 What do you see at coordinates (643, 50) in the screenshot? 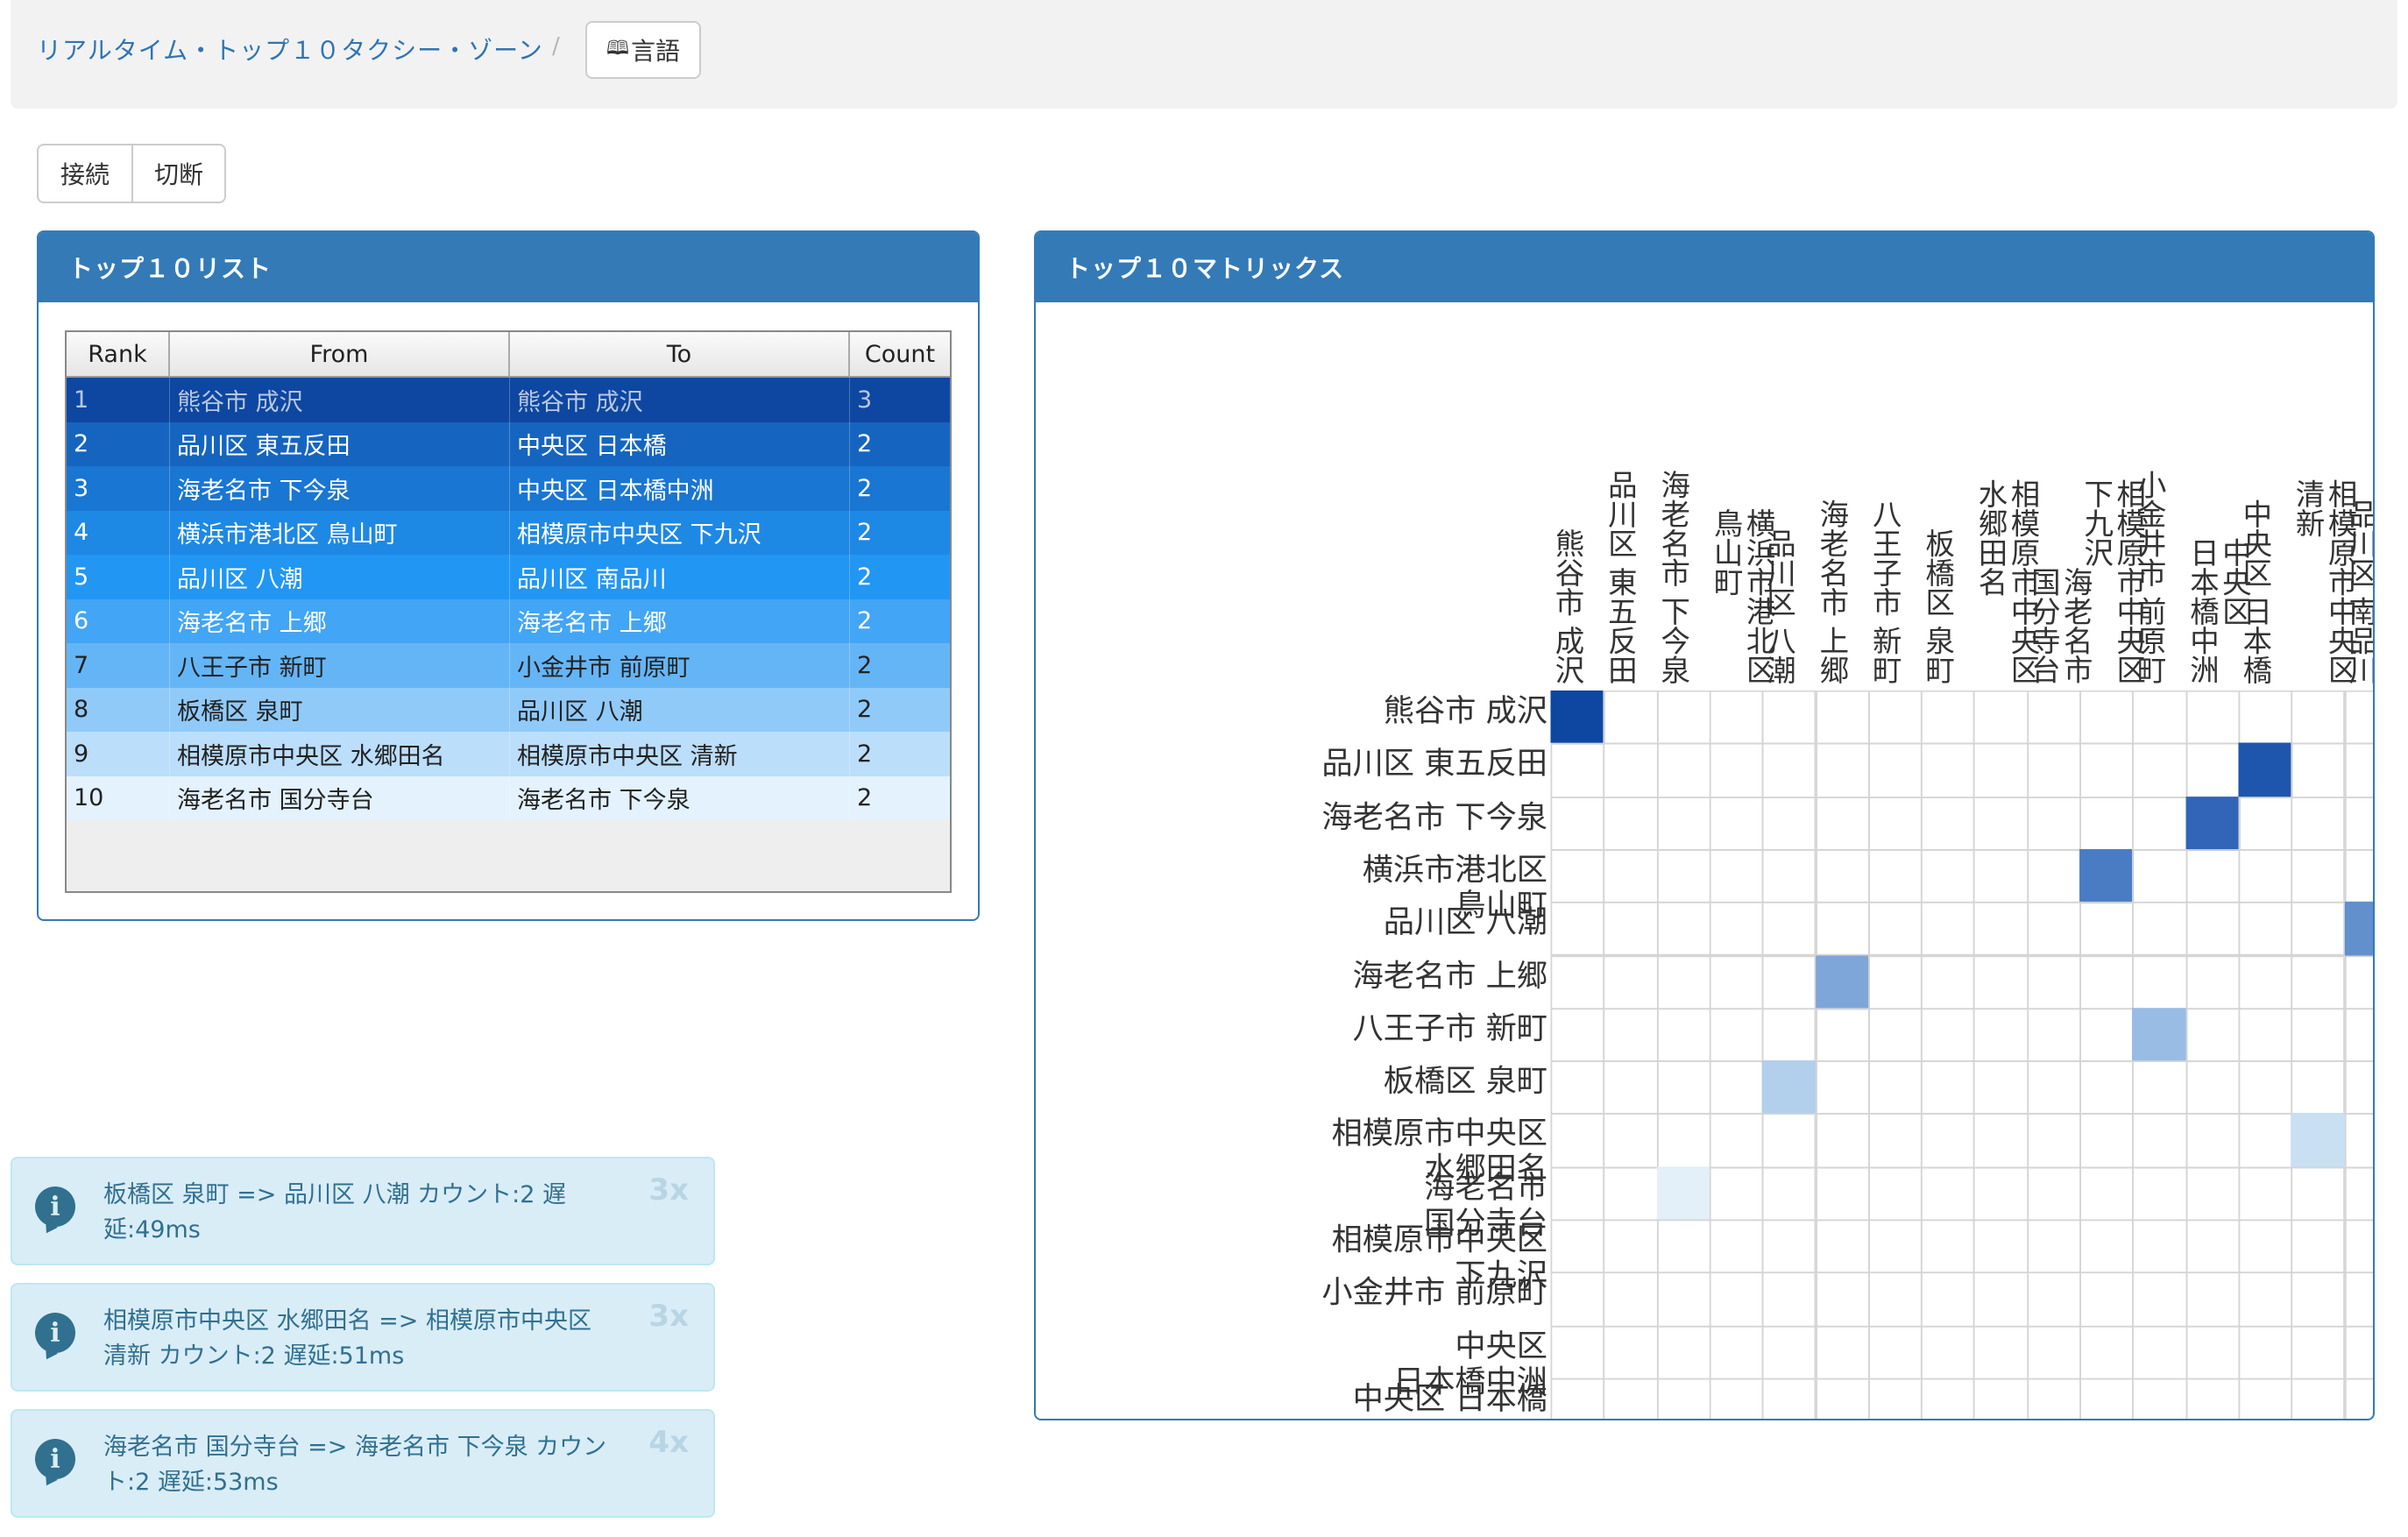
I see `language-button: 🕮 言語` at bounding box center [643, 50].